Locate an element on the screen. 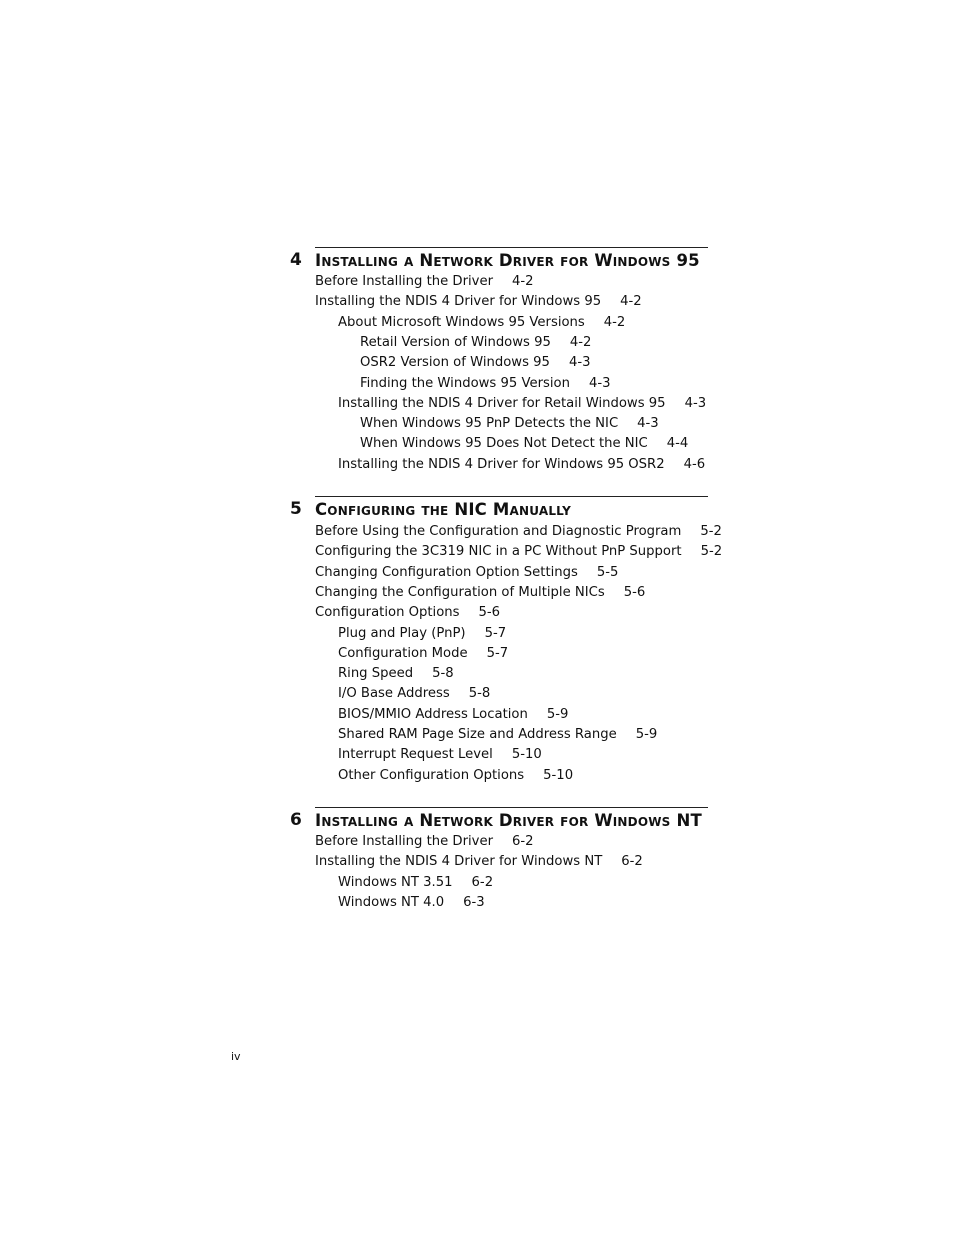 The width and height of the screenshot is (954, 1235). toc-entry-title: Other Configuration Options is located at coordinates (431, 775).